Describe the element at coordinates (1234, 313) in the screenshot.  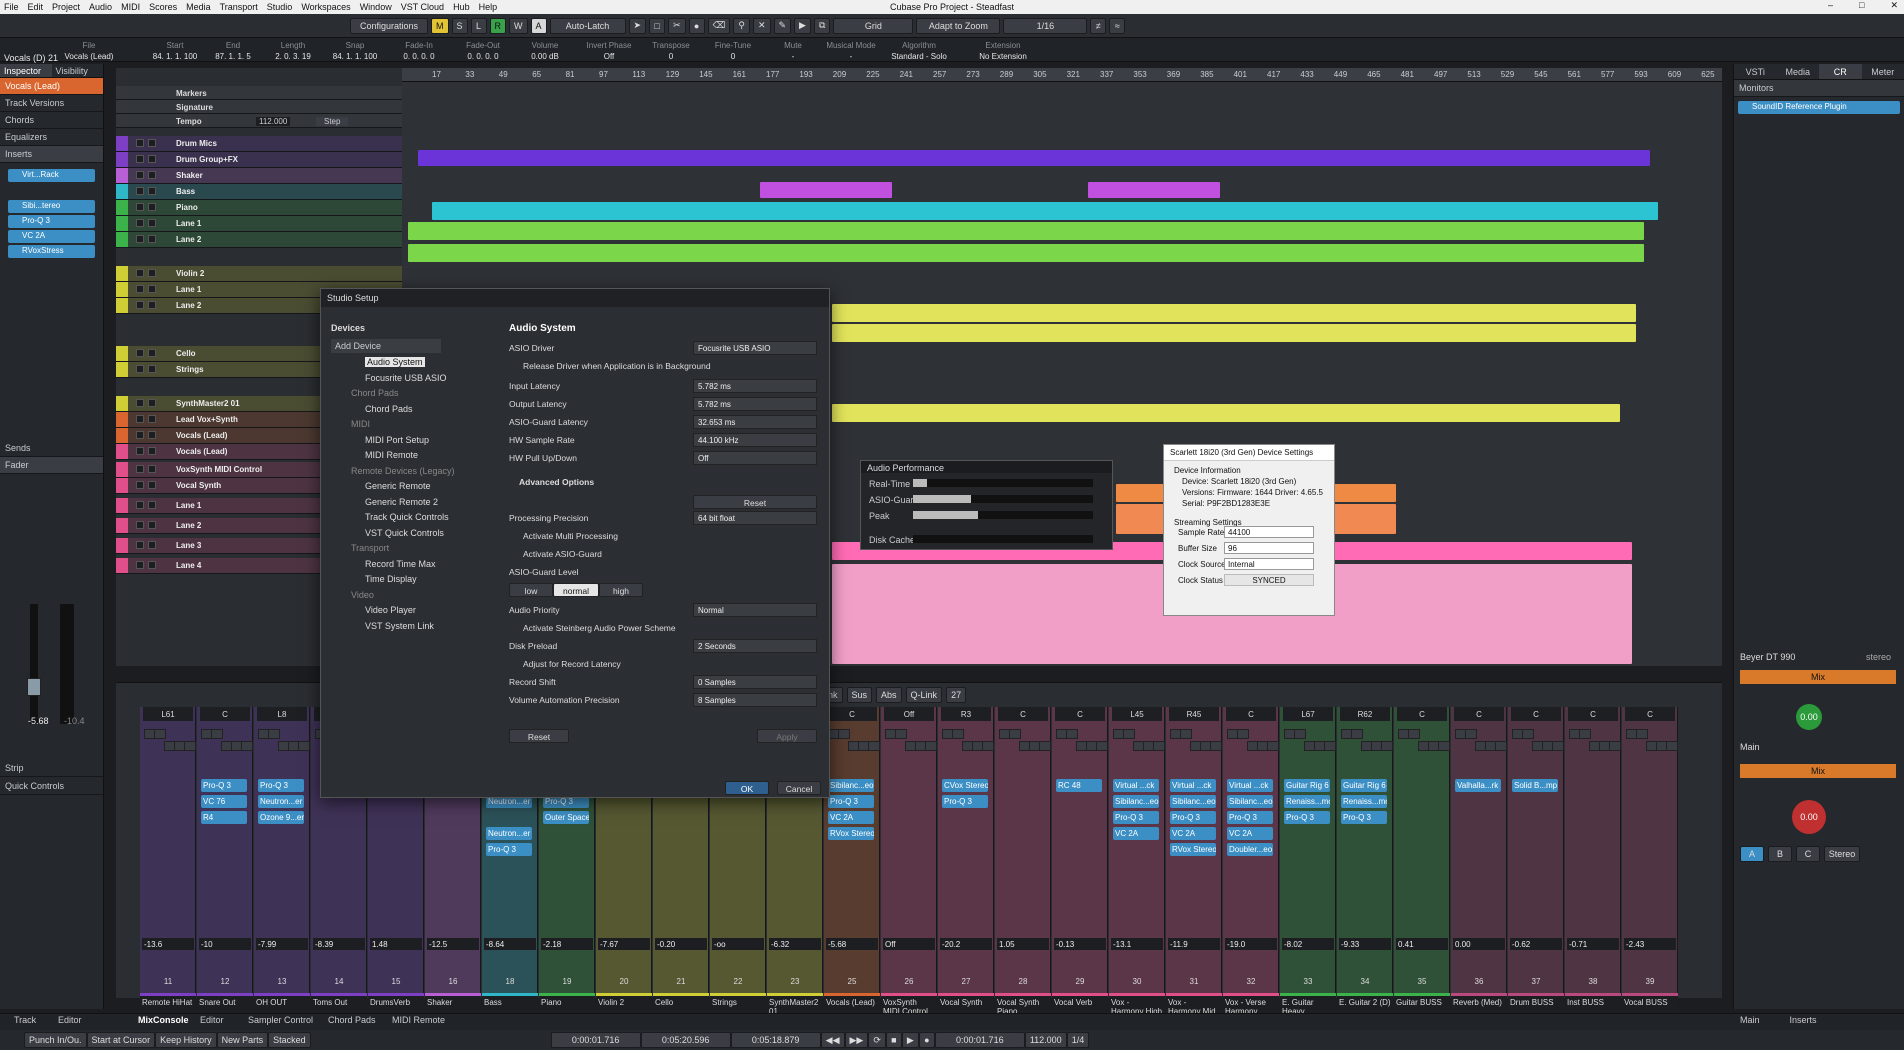
I see `event-violin` at that location.